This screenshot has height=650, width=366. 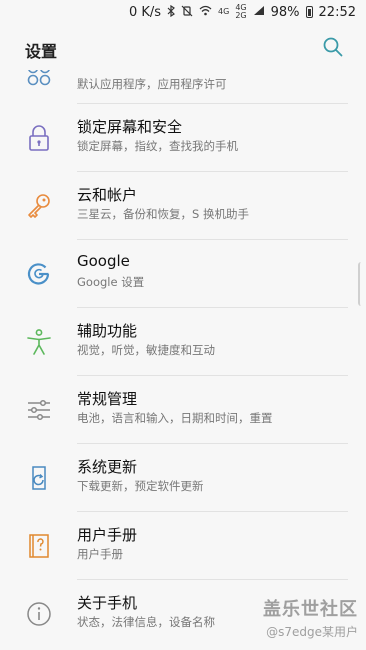 What do you see at coordinates (107, 195) in the screenshot?
I see `settings-item-title: 云和帐户` at bounding box center [107, 195].